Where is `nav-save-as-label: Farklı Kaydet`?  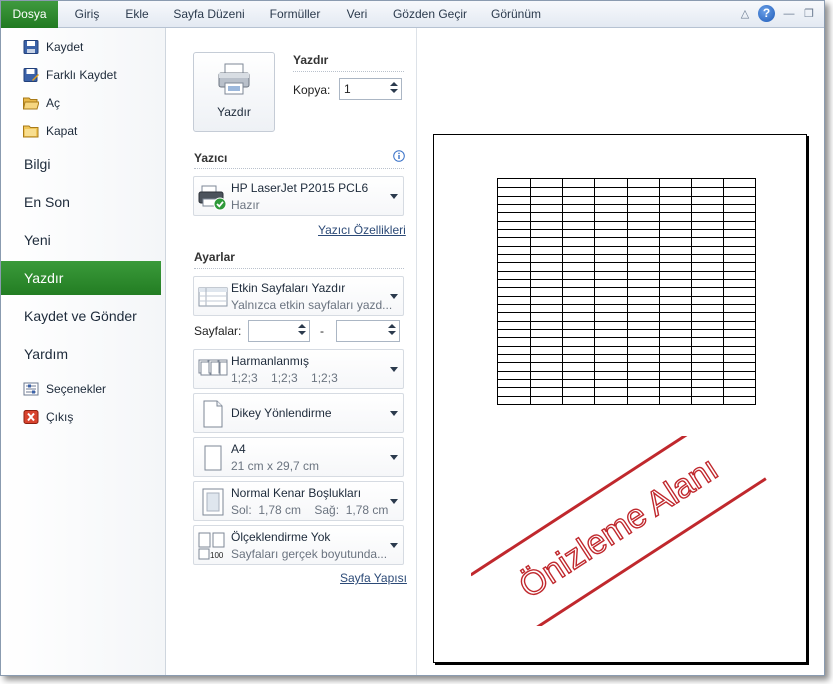
nav-save-as-label: Farklı Kaydet is located at coordinates (81, 75).